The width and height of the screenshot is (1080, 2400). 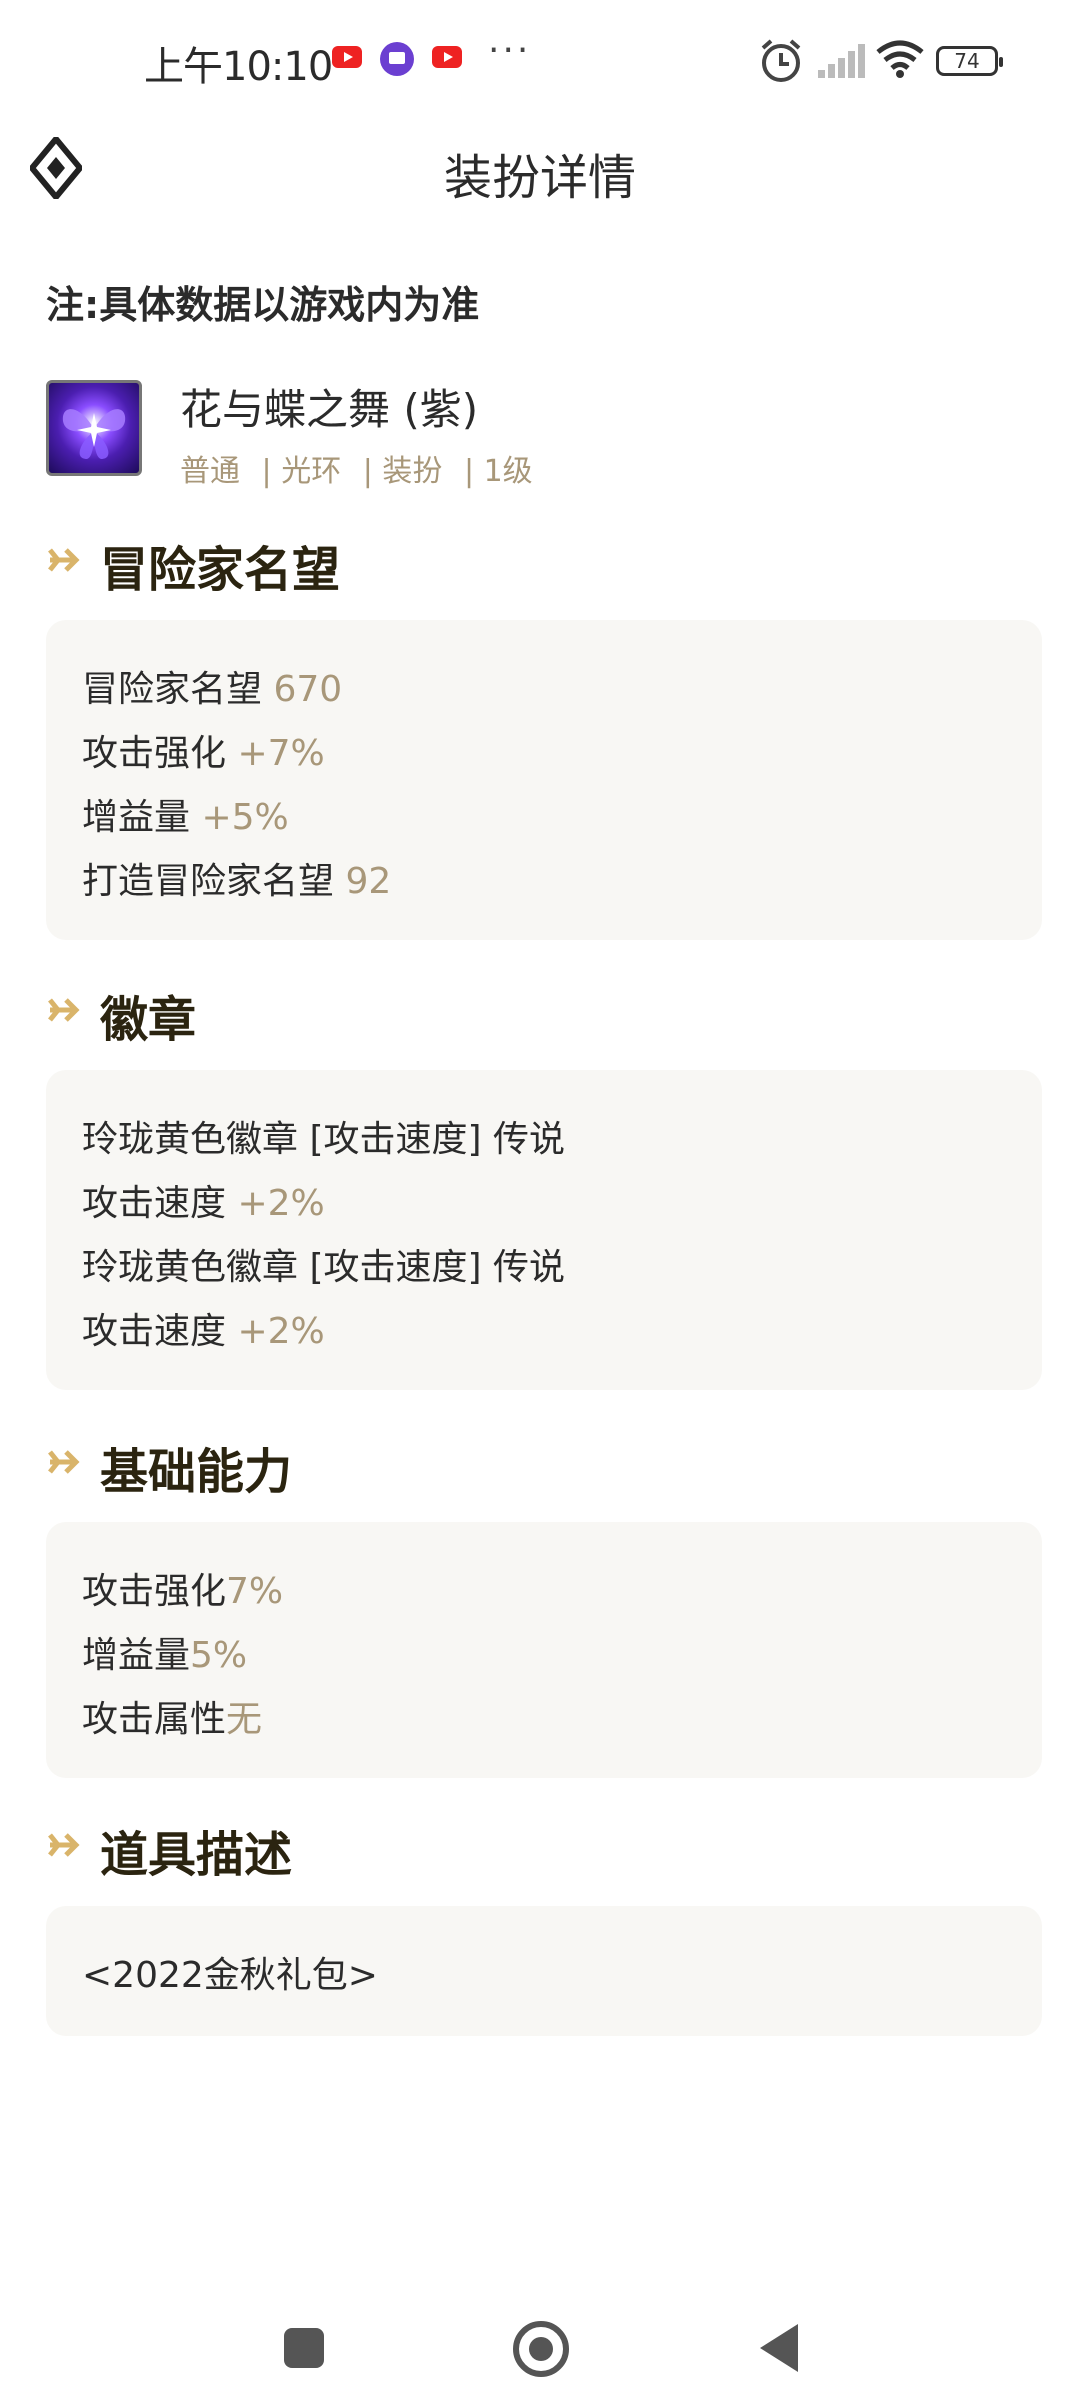 What do you see at coordinates (544, 1650) in the screenshot?
I see `basic-card: 攻击强化7% 增益量5% 攻击属性无` at bounding box center [544, 1650].